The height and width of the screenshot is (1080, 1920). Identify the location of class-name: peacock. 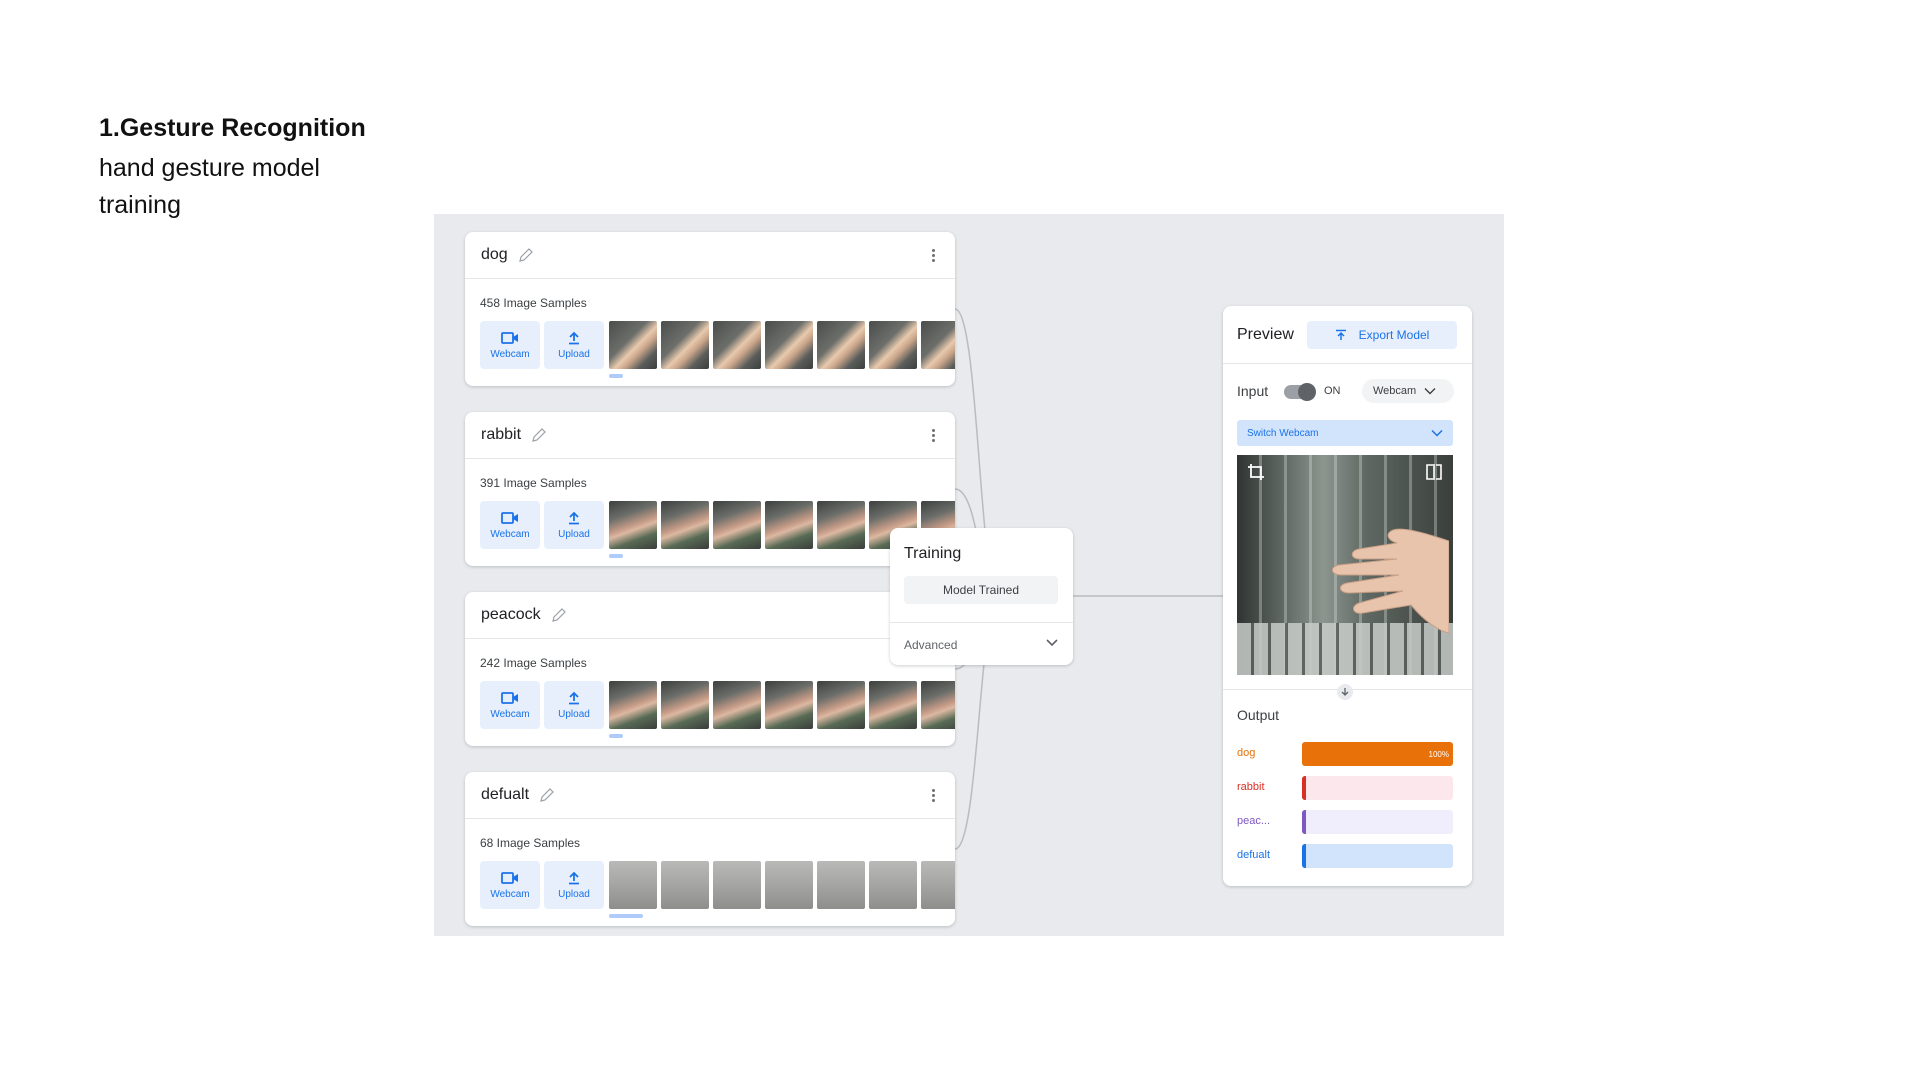
(511, 615).